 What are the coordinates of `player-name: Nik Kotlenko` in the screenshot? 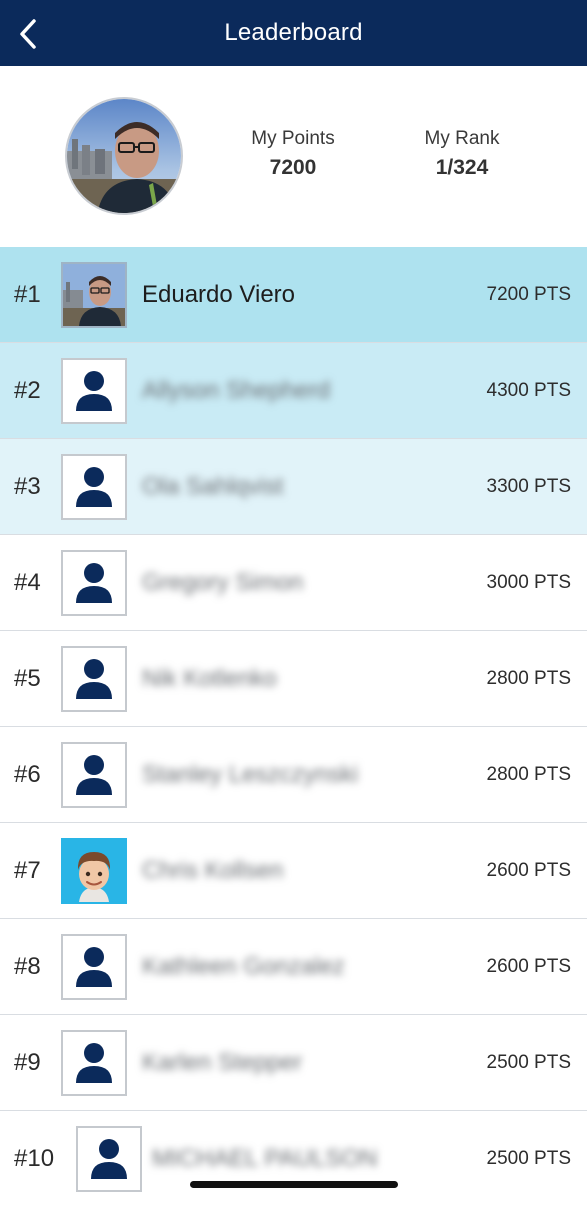 It's located at (209, 678).